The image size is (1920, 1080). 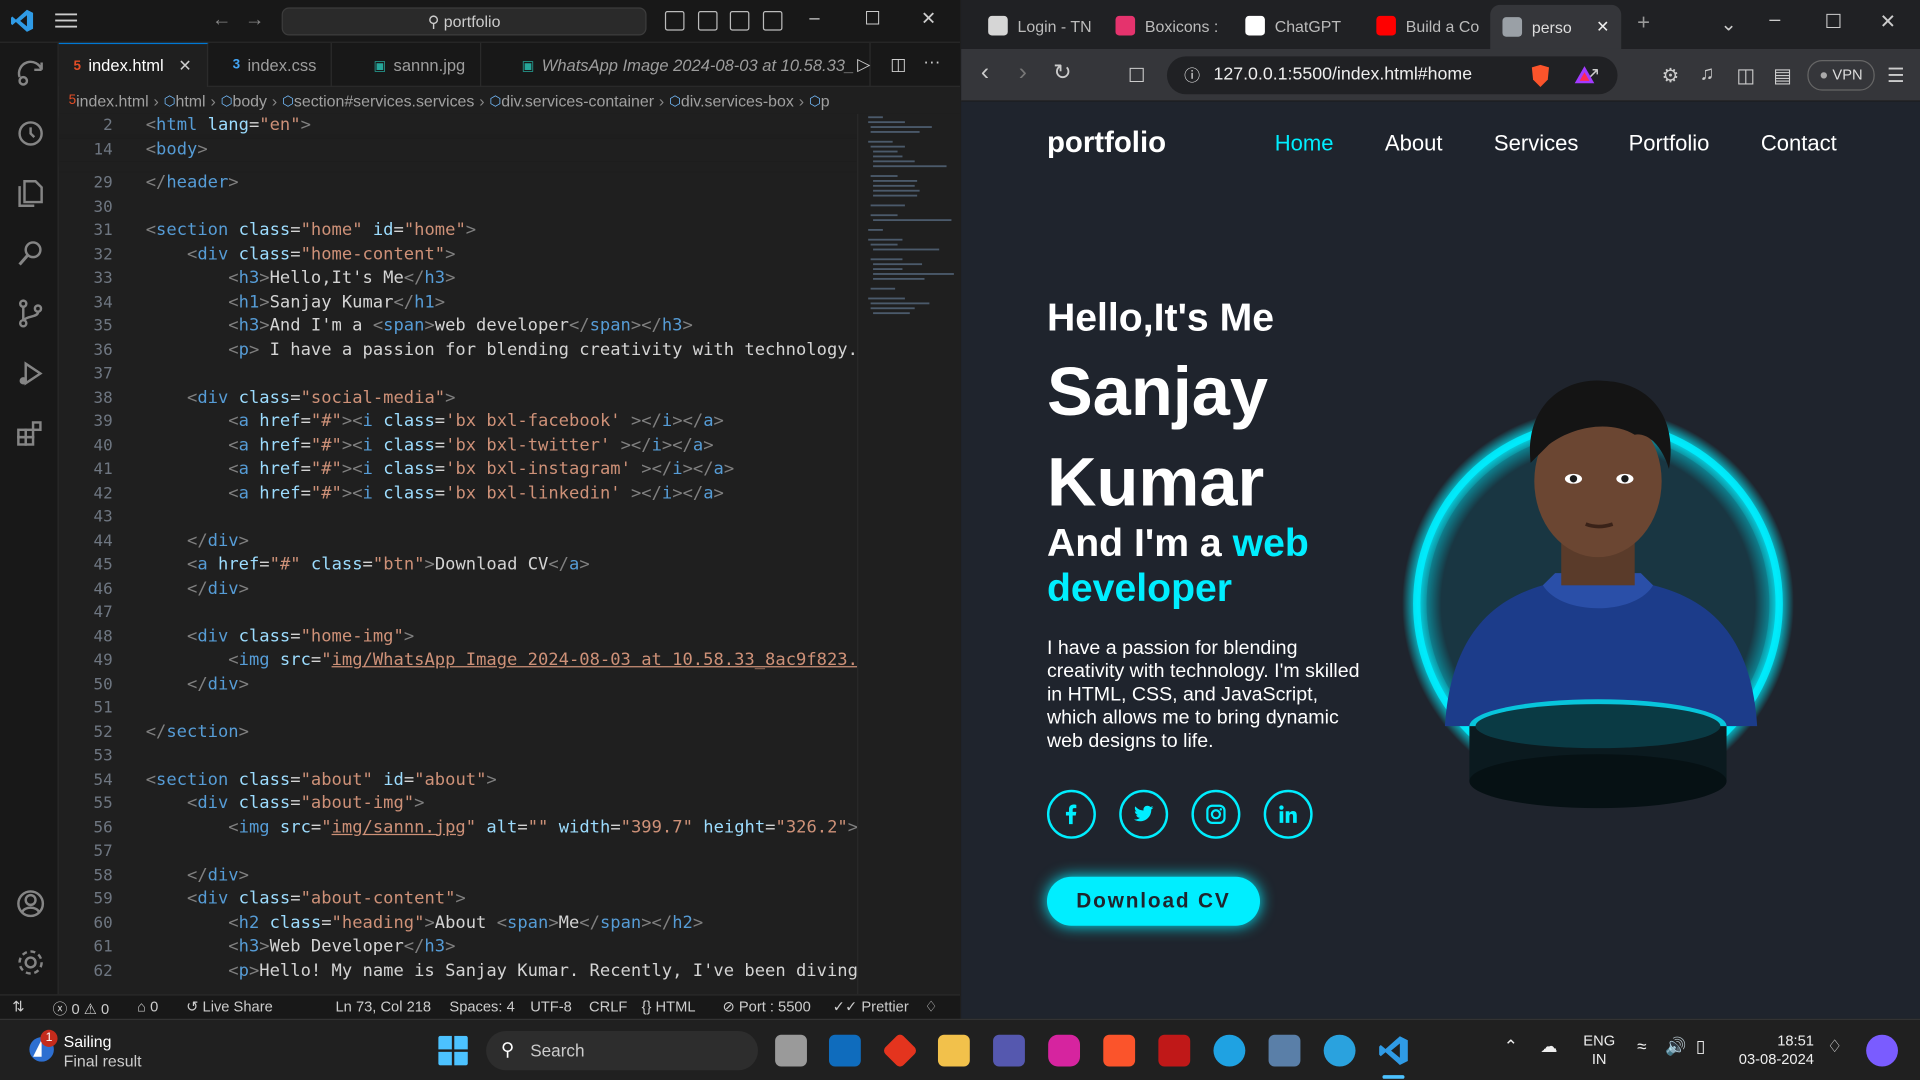 What do you see at coordinates (464, 21) in the screenshot?
I see `command-center-search: ⚲ portfolio` at bounding box center [464, 21].